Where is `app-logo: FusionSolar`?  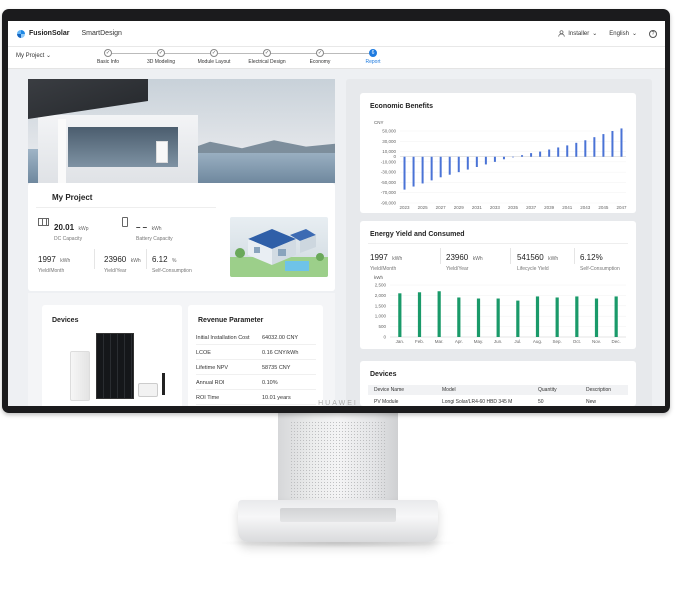
app-logo: FusionSolar is located at coordinates (42, 34).